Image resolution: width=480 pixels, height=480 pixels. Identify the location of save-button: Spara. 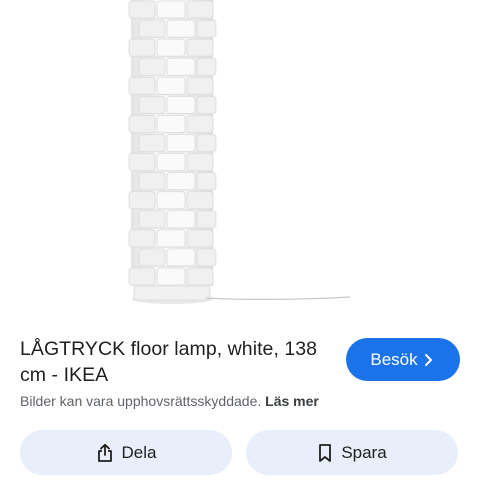
(352, 452).